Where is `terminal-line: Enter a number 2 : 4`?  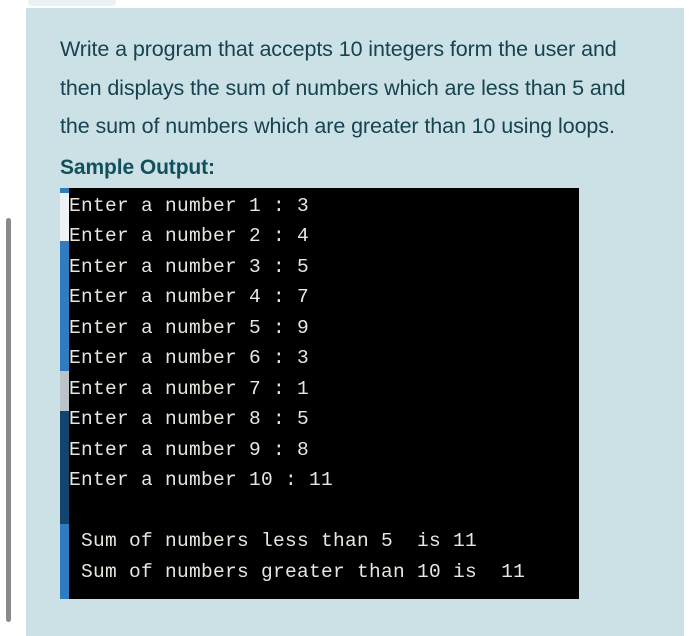 terminal-line: Enter a number 2 : 4 is located at coordinates (189, 236).